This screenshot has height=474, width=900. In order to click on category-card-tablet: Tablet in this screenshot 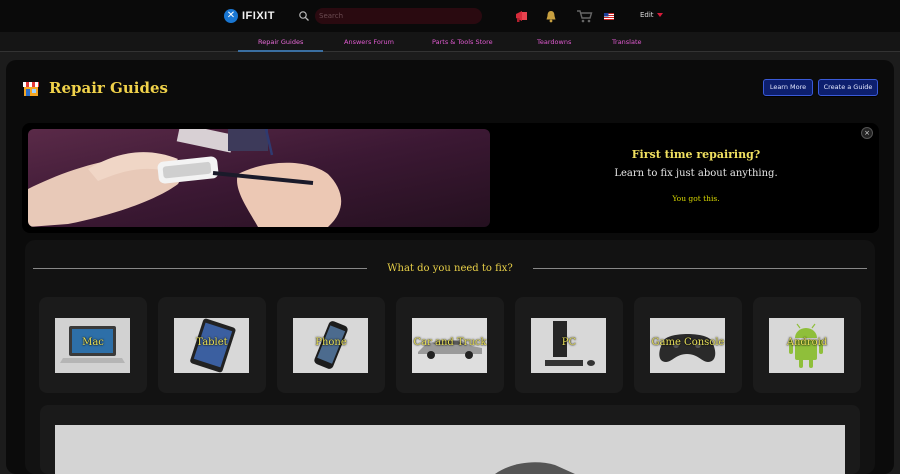, I will do `click(212, 345)`.